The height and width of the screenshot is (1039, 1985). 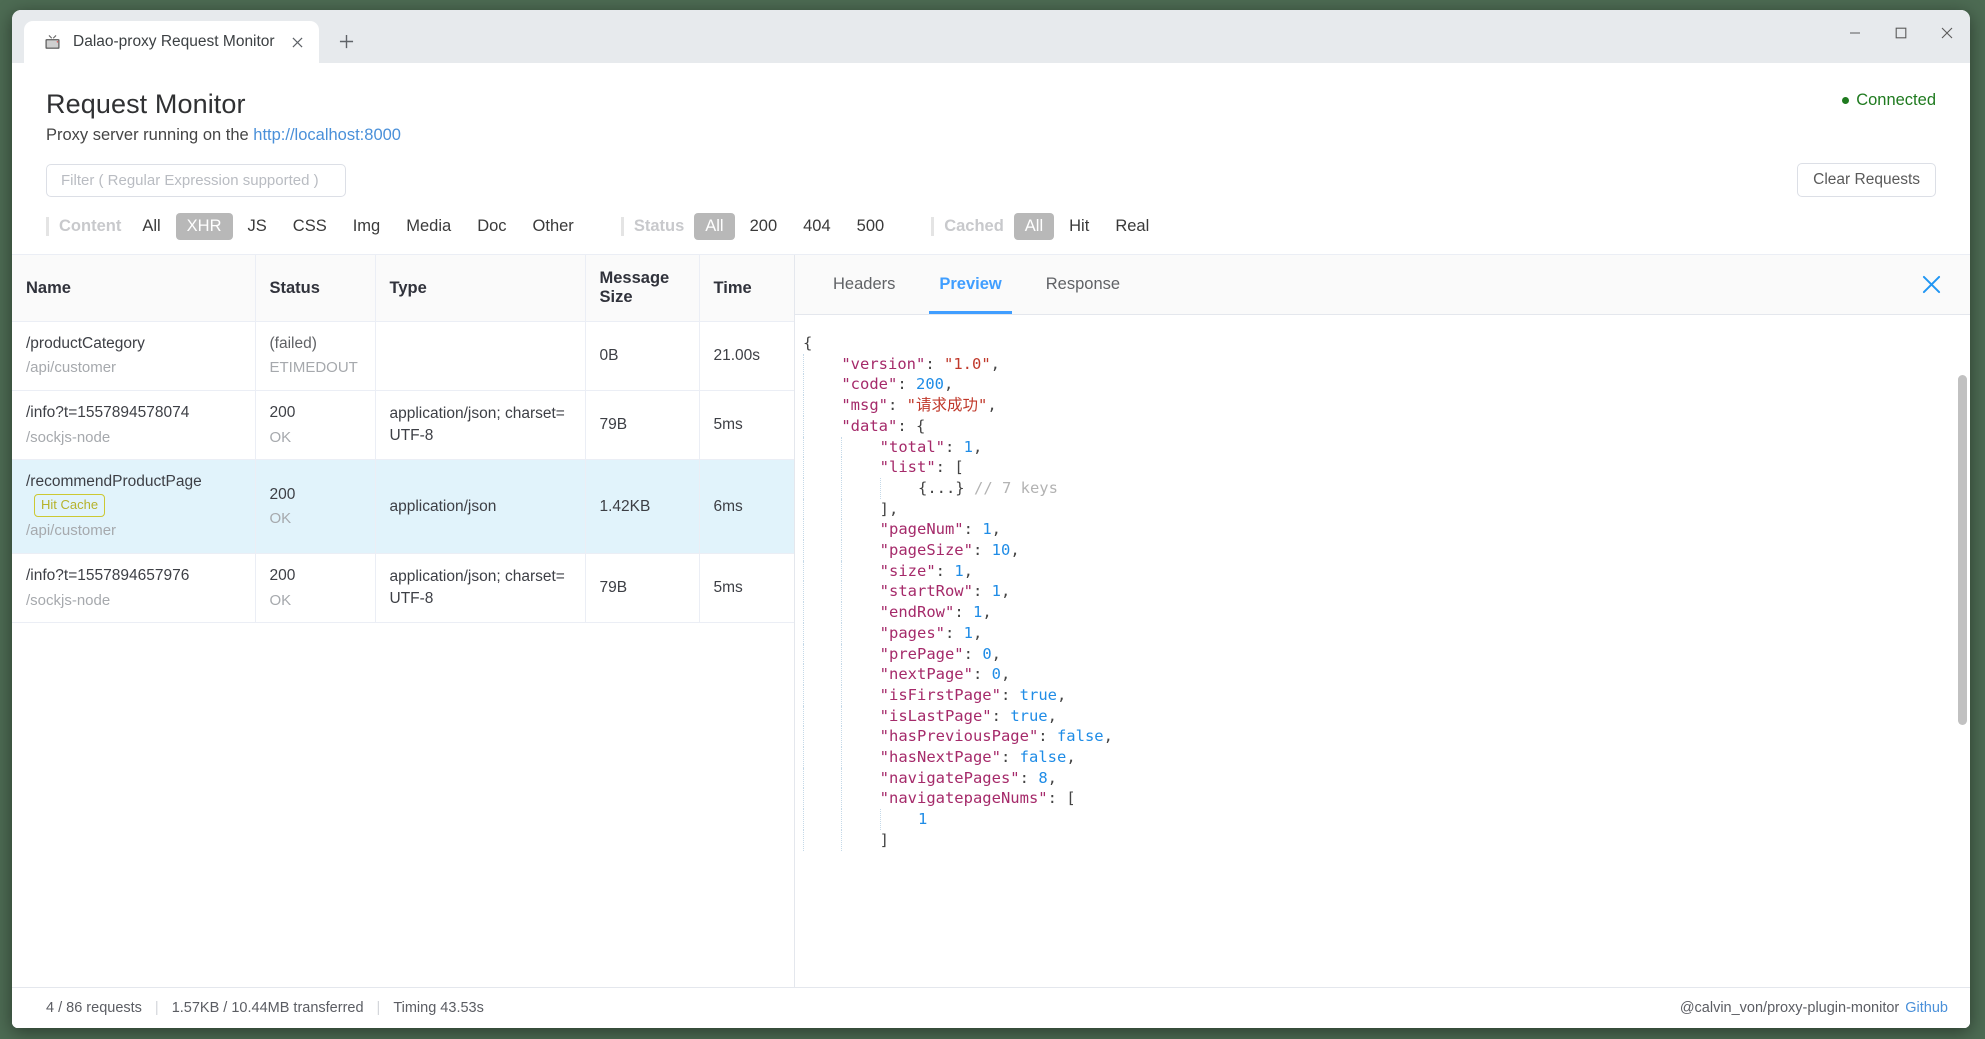 What do you see at coordinates (864, 284) in the screenshot?
I see `tab-headers: Headers` at bounding box center [864, 284].